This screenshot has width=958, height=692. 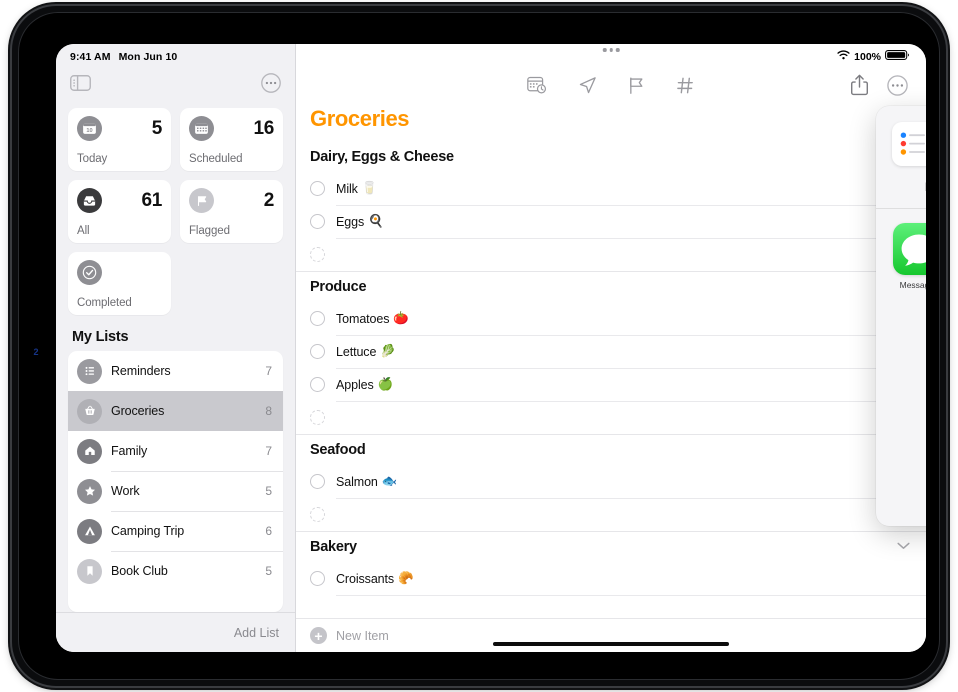 What do you see at coordinates (89, 411) in the screenshot?
I see `basket-icon` at bounding box center [89, 411].